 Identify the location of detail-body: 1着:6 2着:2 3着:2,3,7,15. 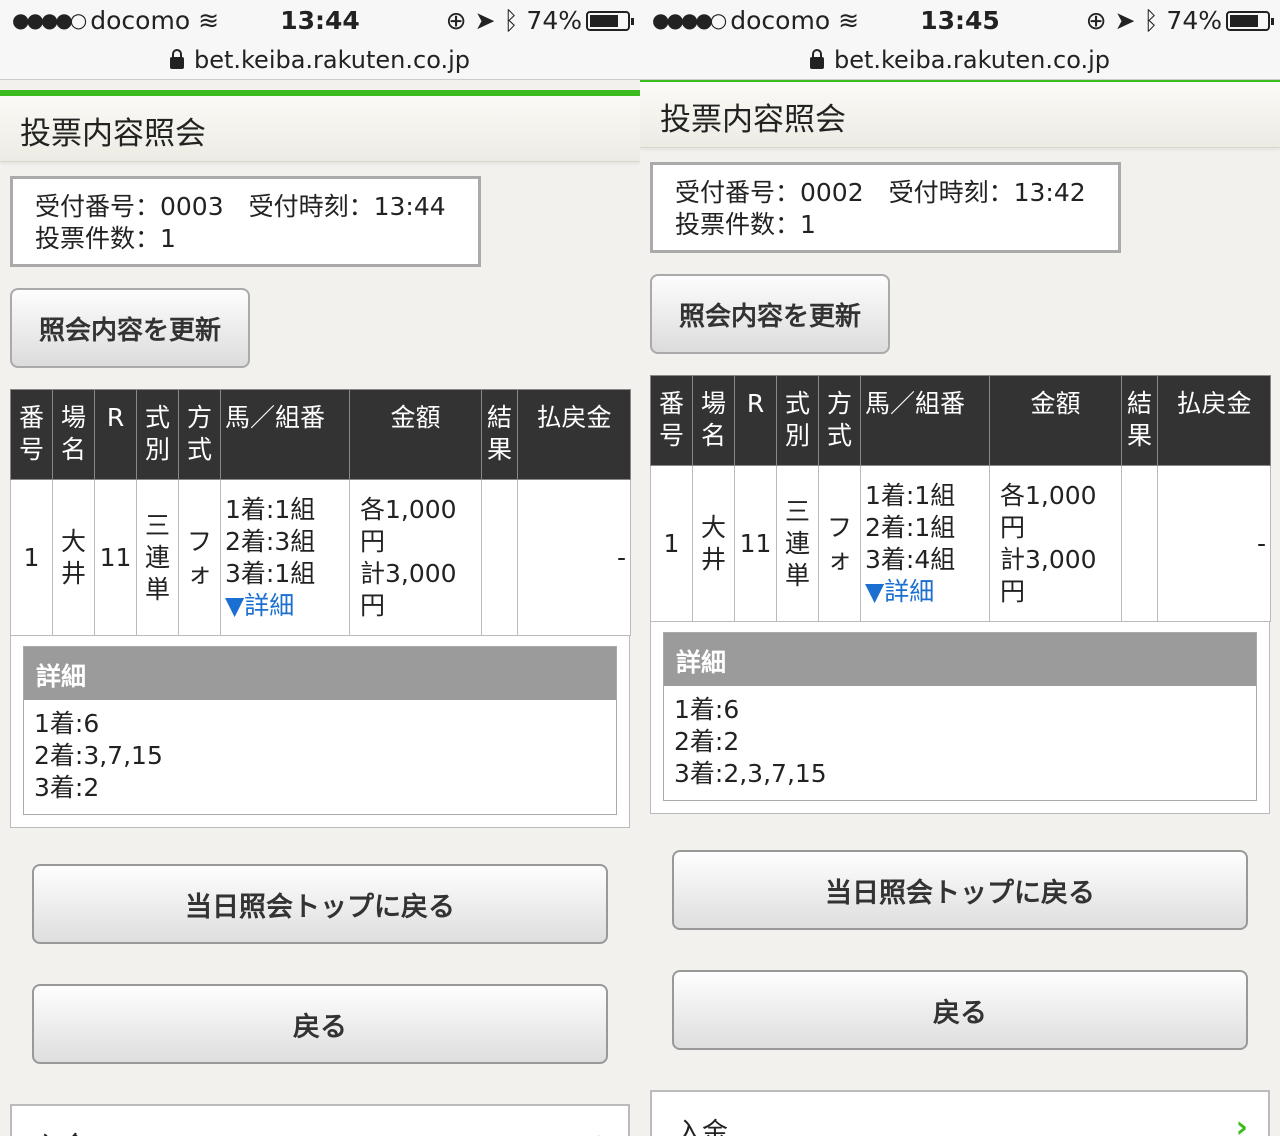
(960, 743).